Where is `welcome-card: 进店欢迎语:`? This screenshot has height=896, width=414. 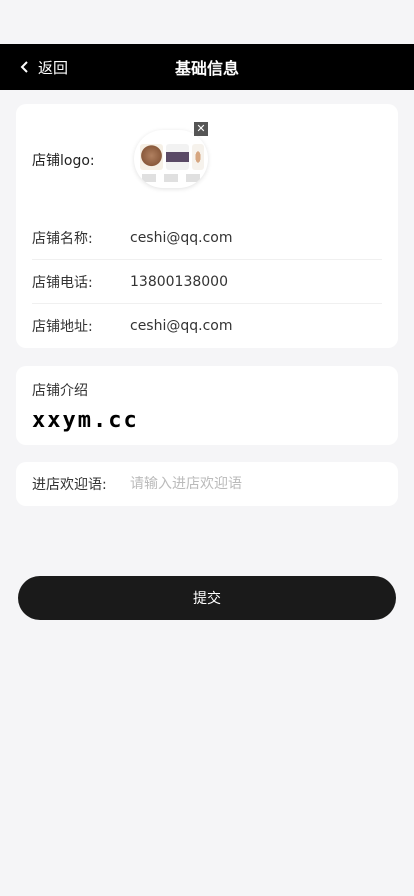
welcome-card: 进店欢迎语: is located at coordinates (207, 484).